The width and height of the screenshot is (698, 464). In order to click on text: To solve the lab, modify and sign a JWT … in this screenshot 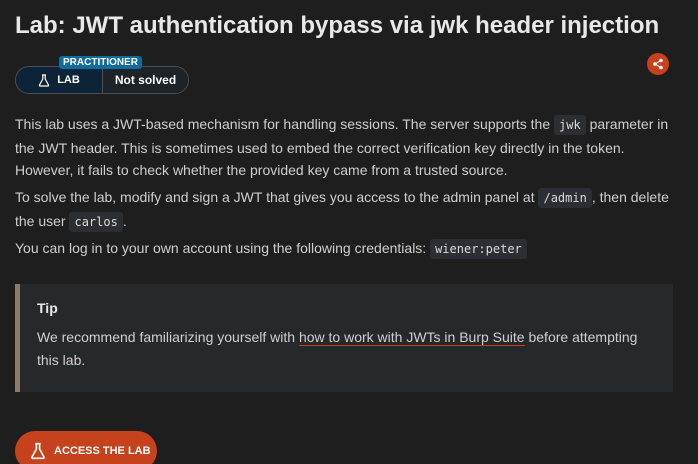, I will do `click(277, 197)`.